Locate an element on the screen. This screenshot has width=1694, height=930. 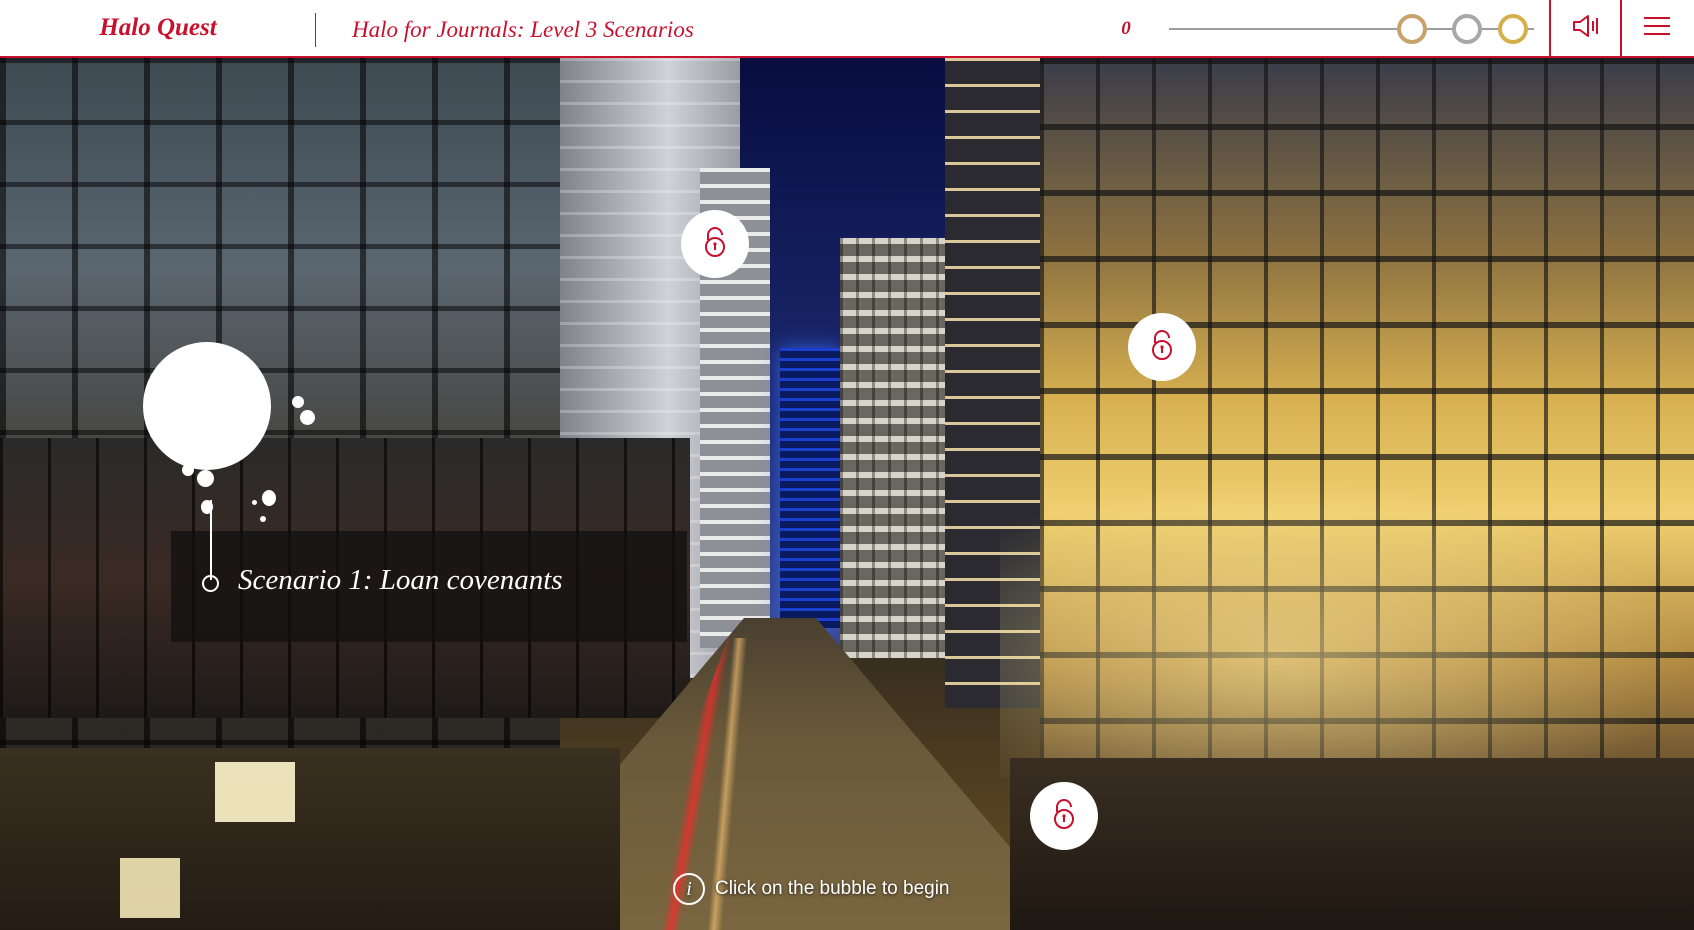
distant-tower is located at coordinates (900, 448).